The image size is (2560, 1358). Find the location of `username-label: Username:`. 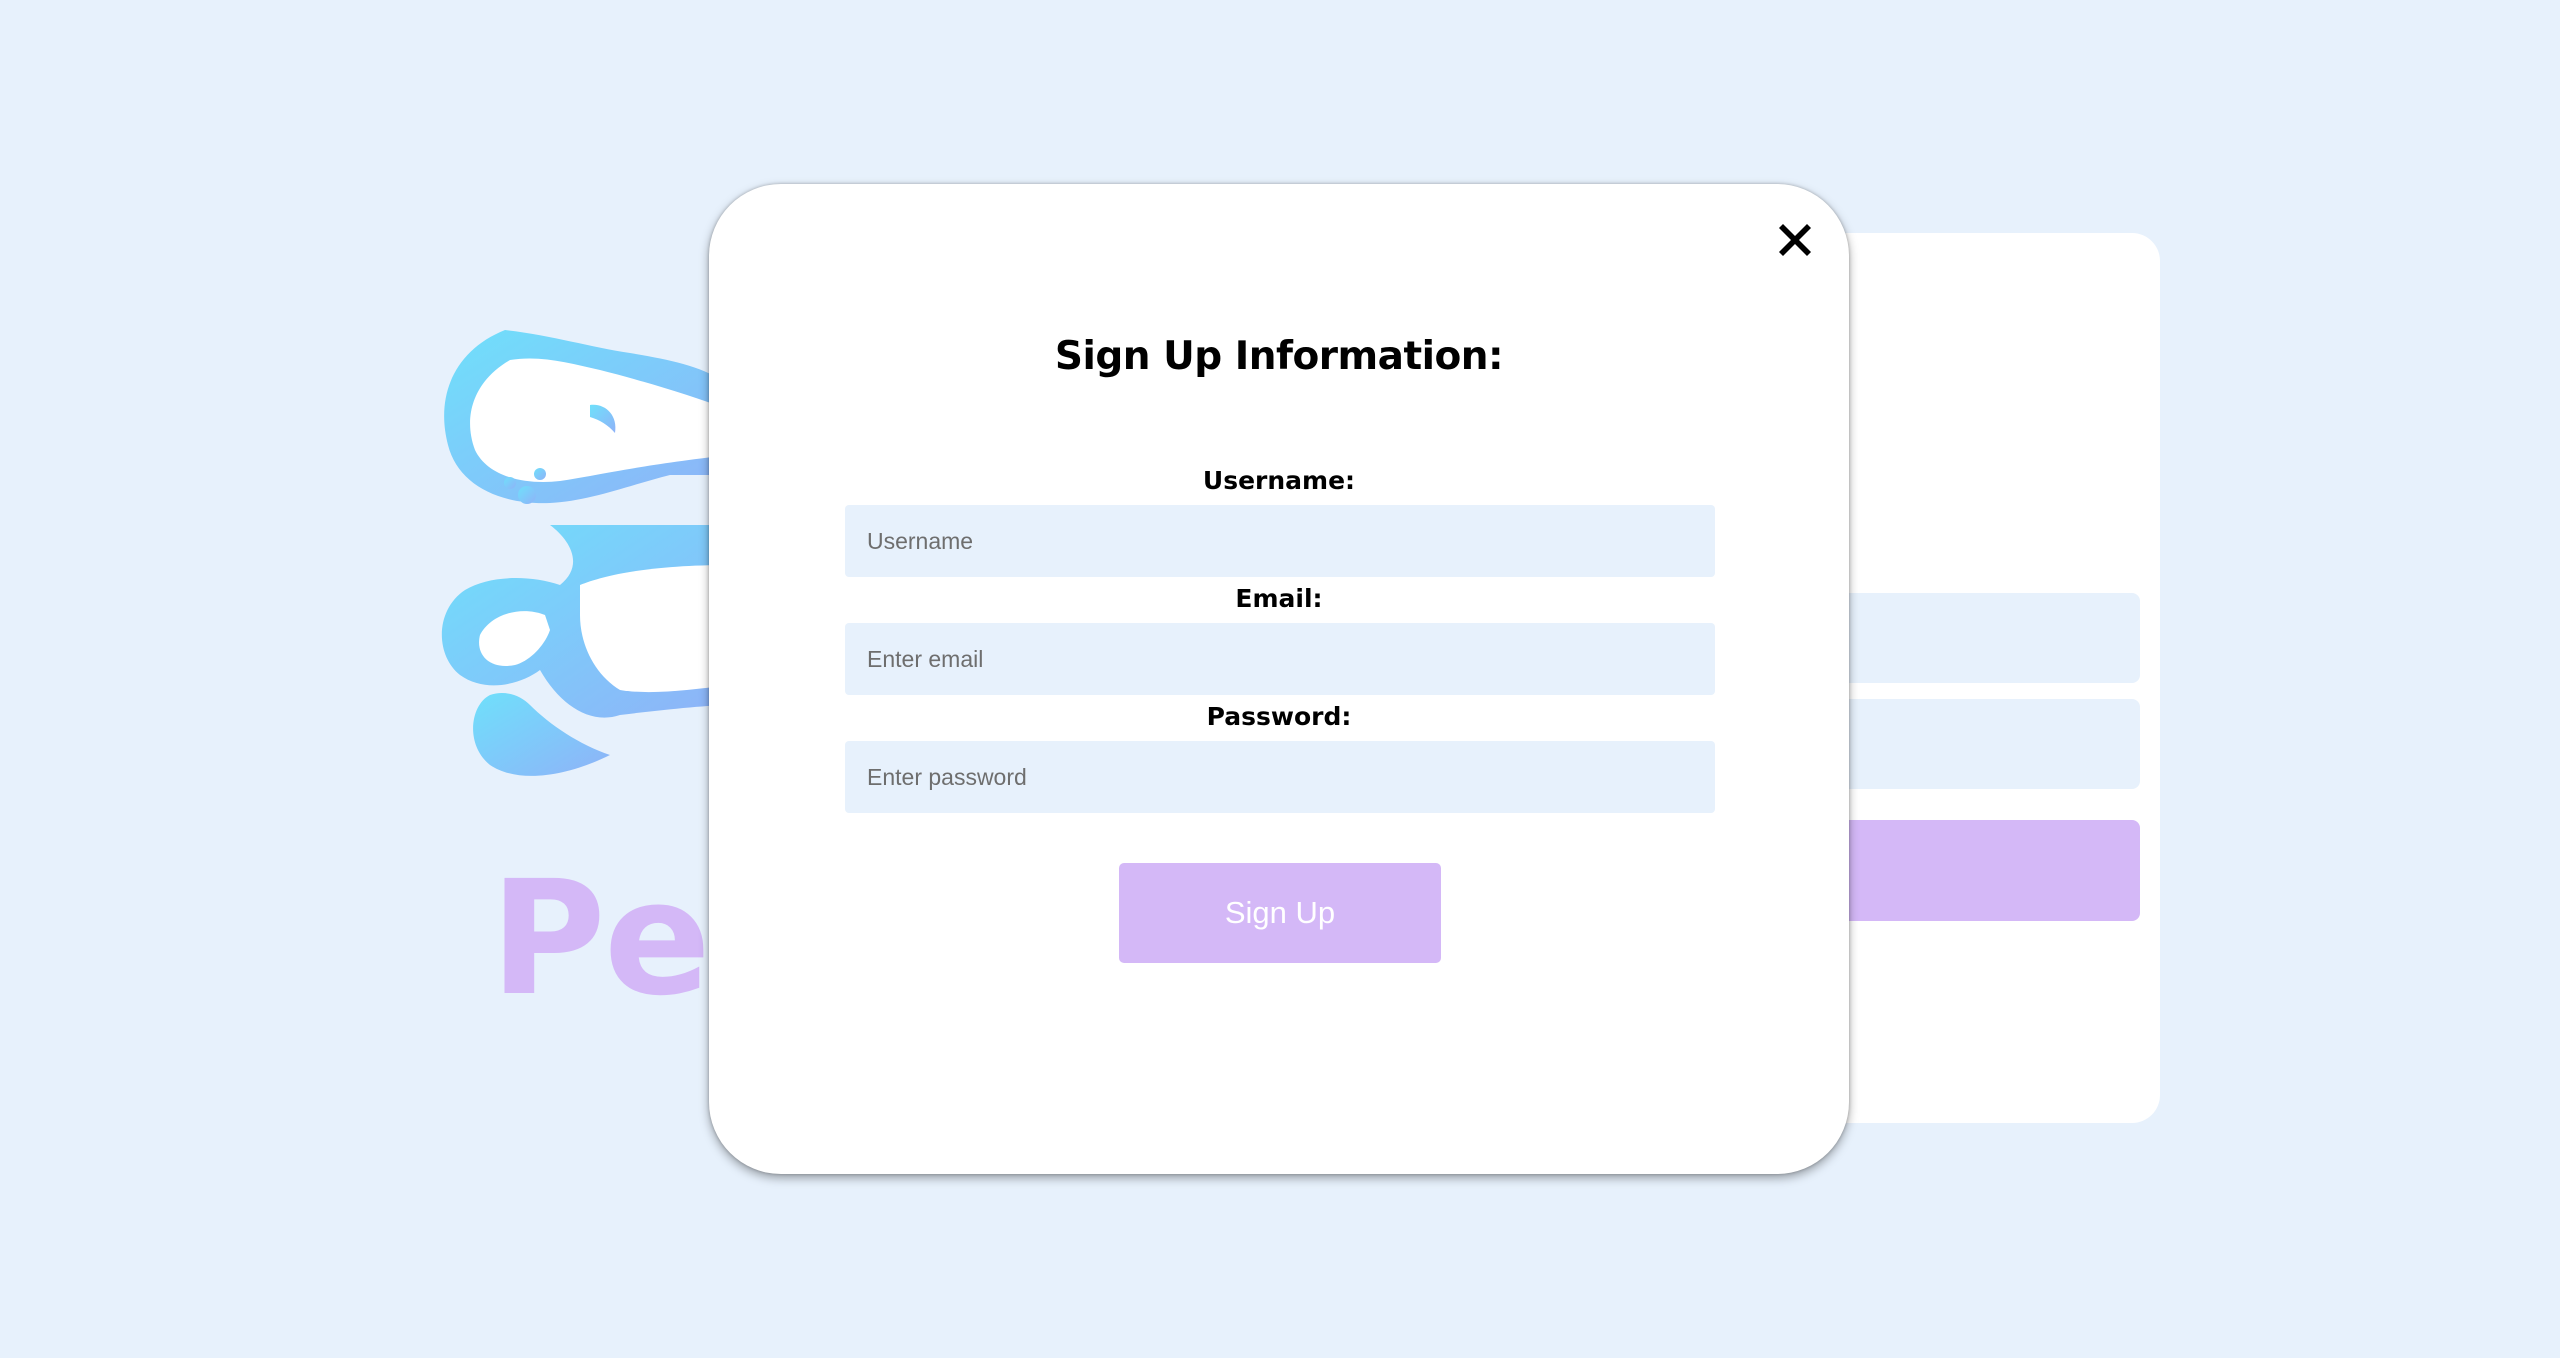

username-label: Username: is located at coordinates (1279, 480).